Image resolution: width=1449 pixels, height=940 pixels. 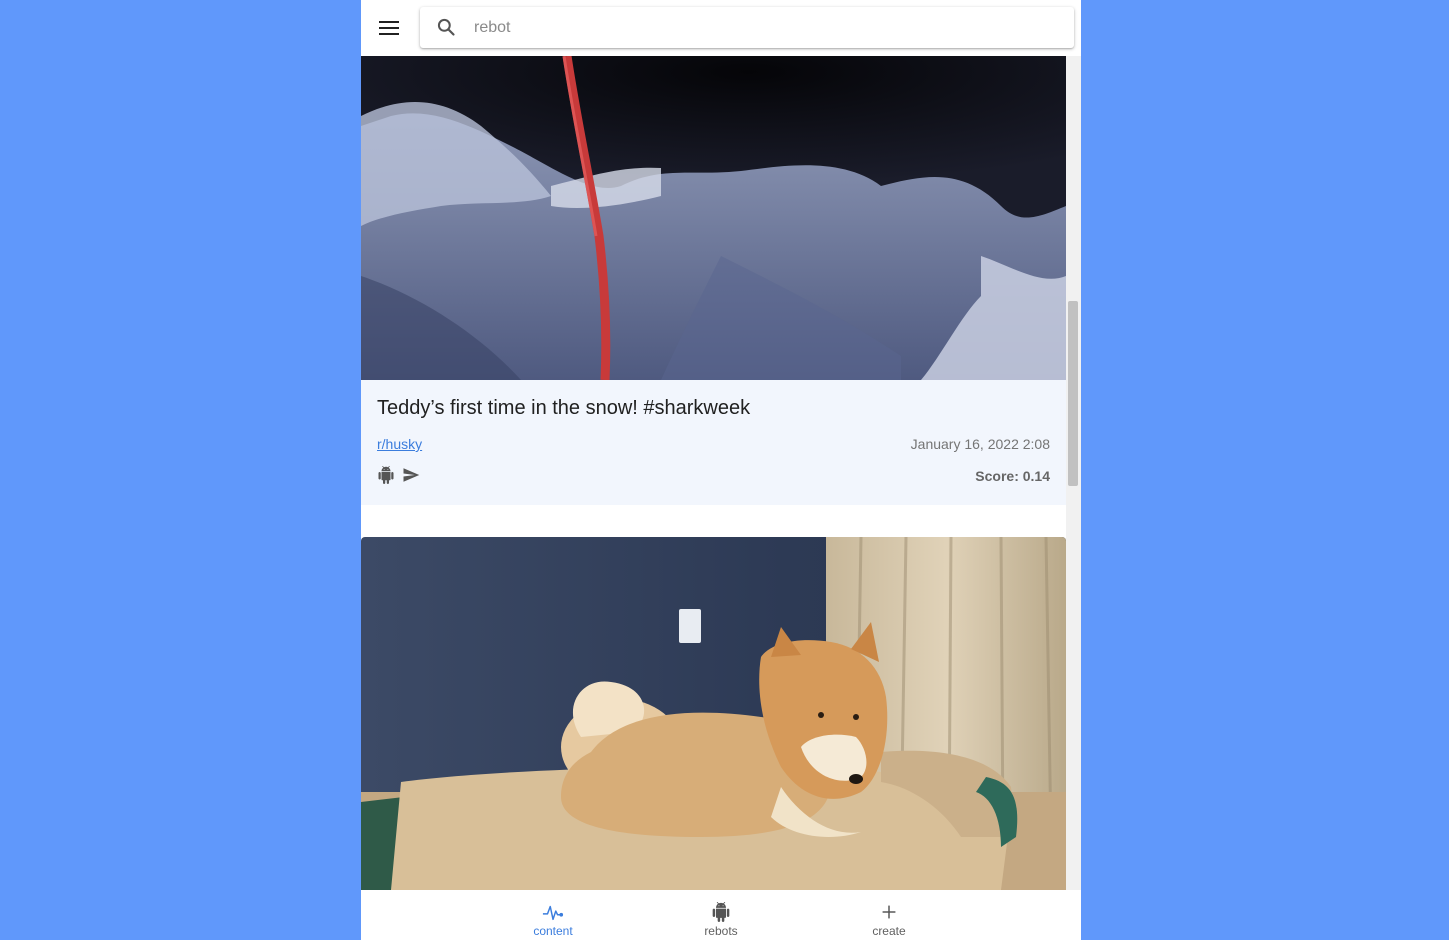 I want to click on pulse-icon, so click(x=553, y=913).